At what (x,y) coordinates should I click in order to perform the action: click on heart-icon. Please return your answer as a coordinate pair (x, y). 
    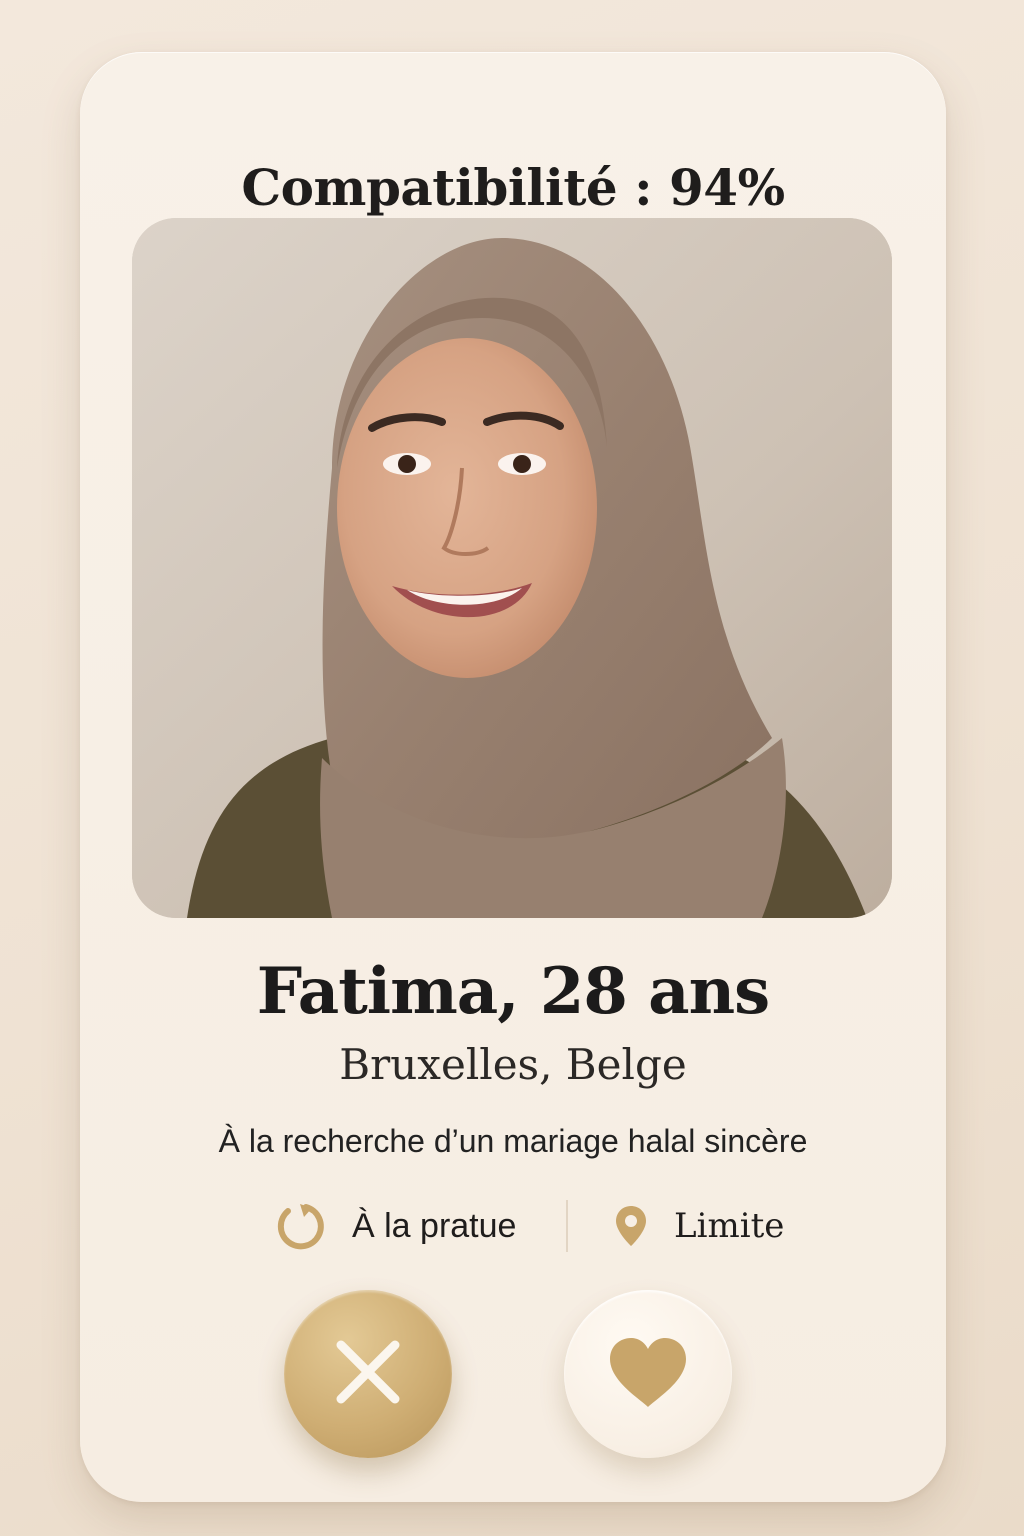
    Looking at the image, I should click on (648, 1374).